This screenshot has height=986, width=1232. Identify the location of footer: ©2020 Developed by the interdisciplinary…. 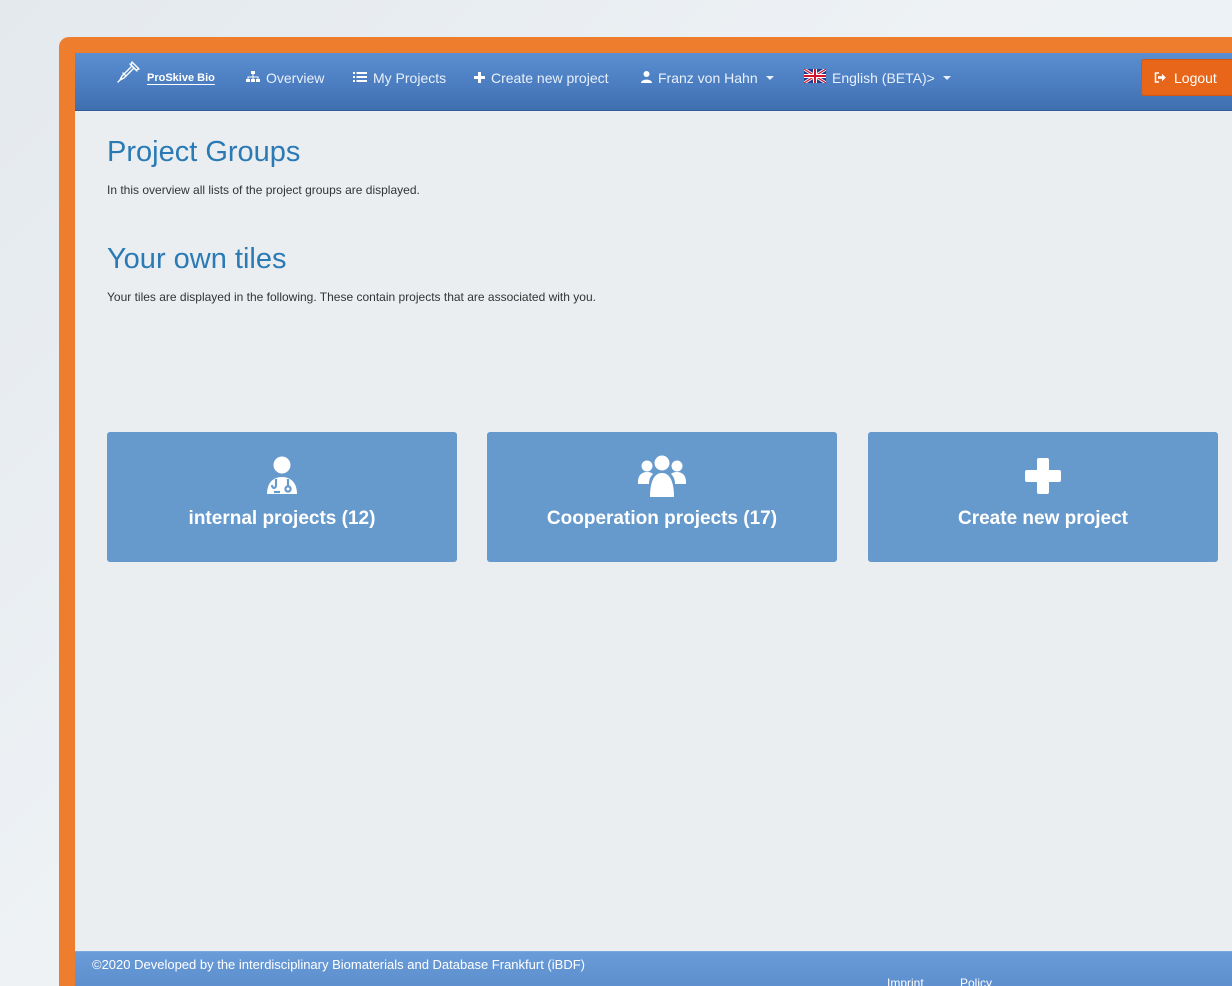
(653, 968).